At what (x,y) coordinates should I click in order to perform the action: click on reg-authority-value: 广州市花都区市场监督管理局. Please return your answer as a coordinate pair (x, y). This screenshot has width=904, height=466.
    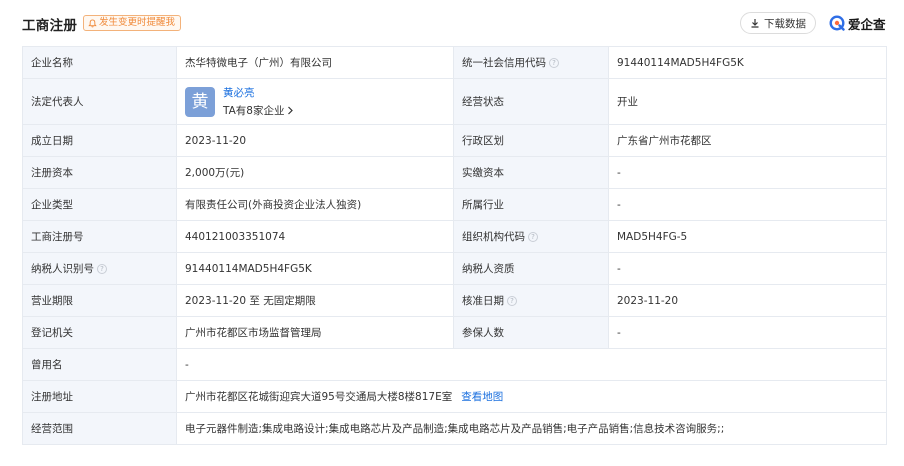
    Looking at the image, I should click on (315, 332).